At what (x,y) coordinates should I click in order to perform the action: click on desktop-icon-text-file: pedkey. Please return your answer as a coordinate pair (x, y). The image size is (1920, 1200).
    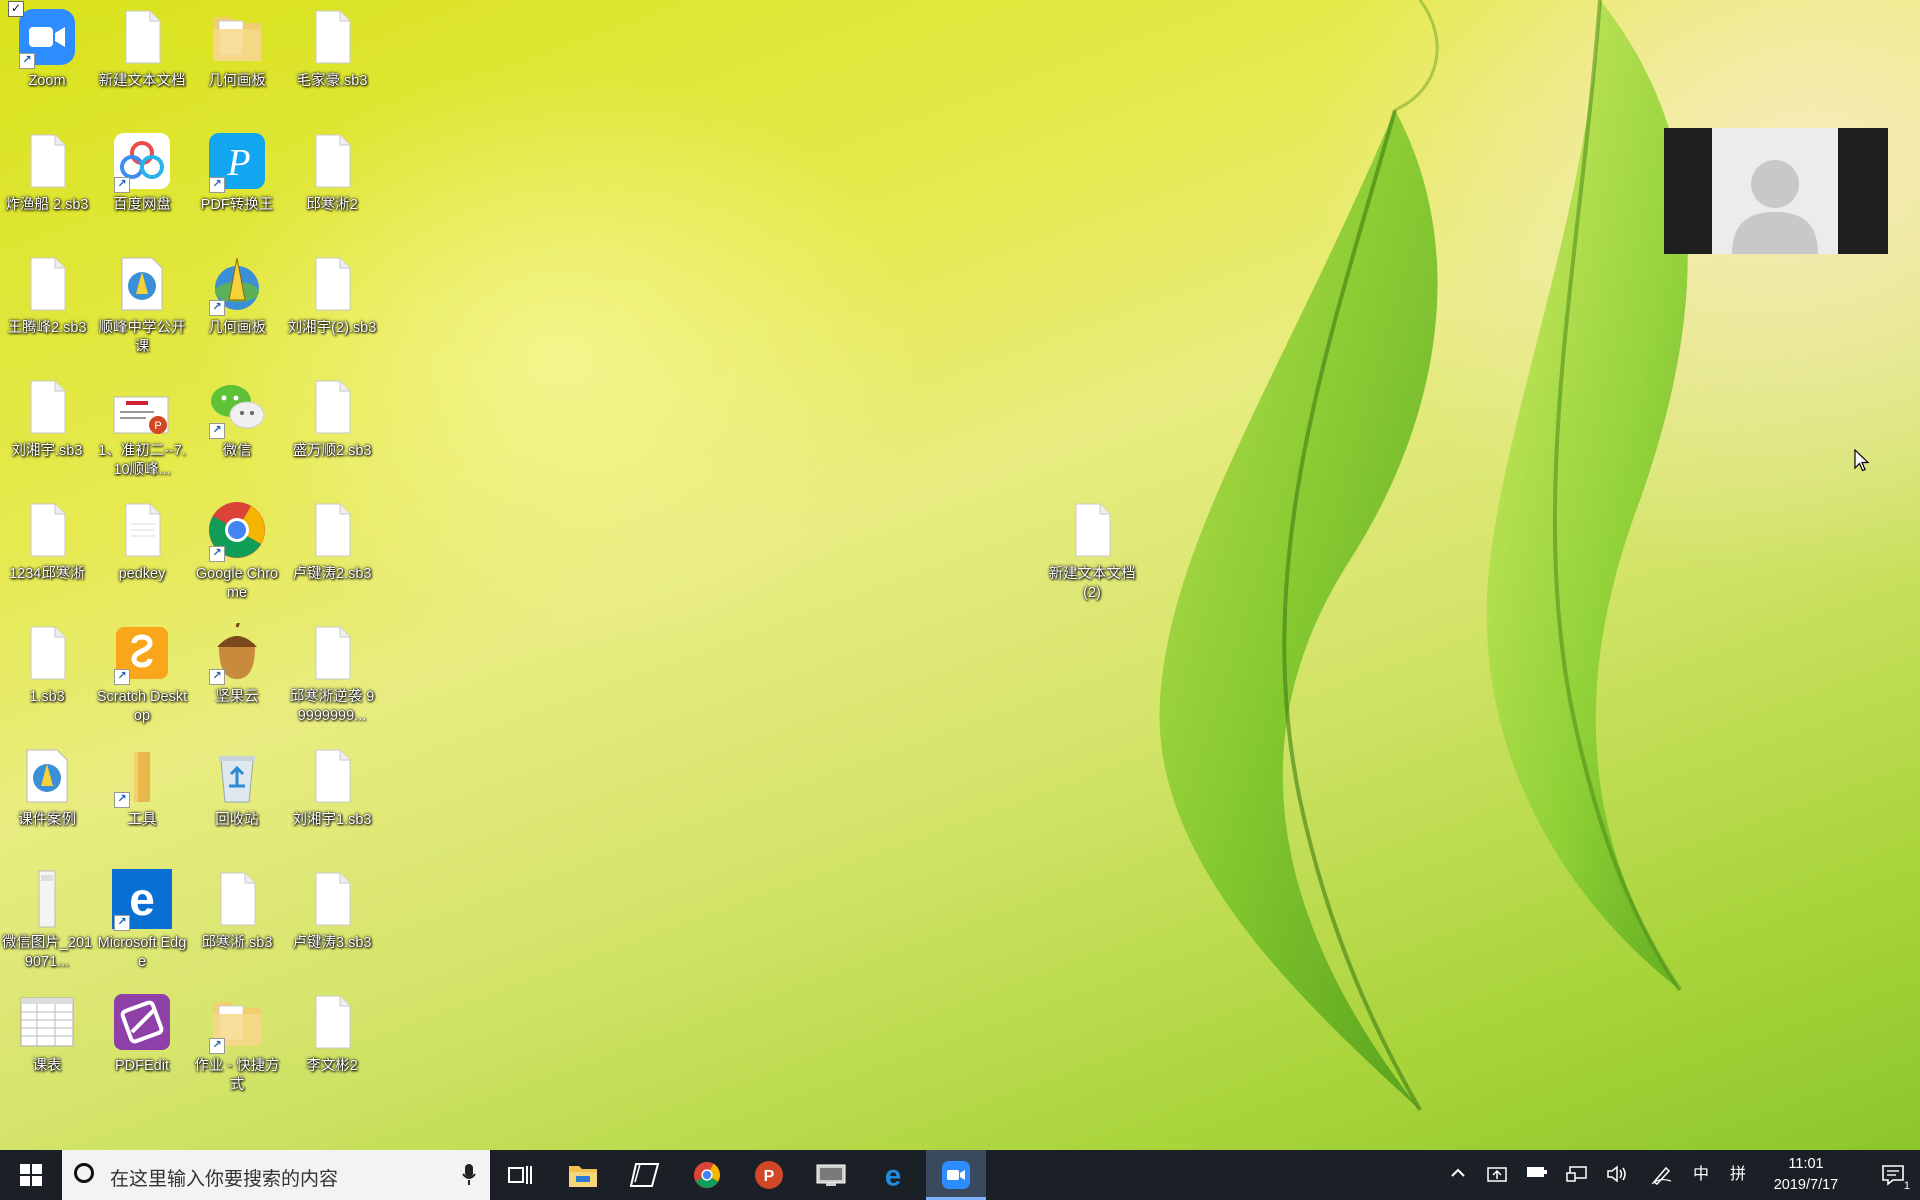
    Looking at the image, I should click on (142, 542).